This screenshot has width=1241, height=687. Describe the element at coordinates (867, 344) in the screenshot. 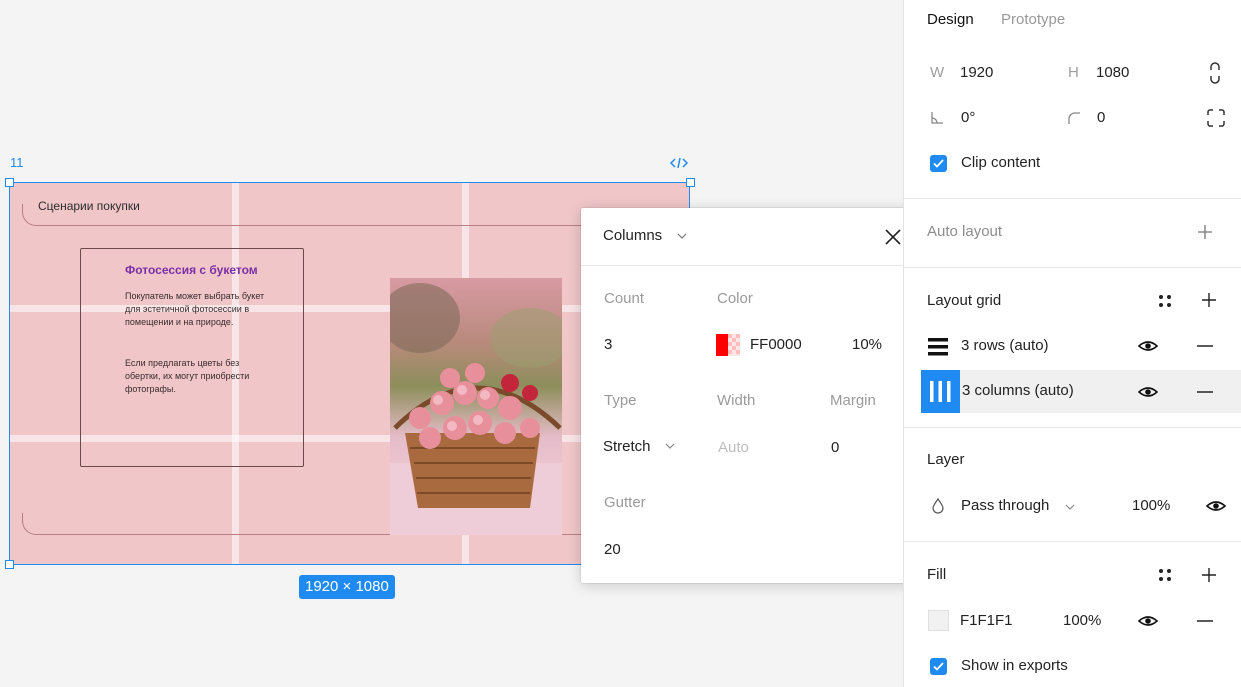

I see `color-opacity-input: 10%` at that location.